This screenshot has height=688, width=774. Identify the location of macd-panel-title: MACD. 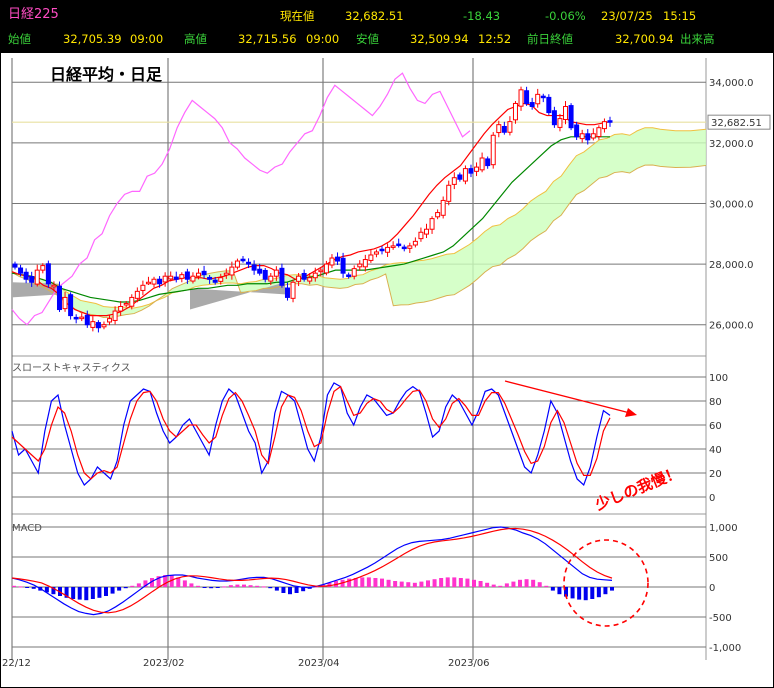
(27, 528).